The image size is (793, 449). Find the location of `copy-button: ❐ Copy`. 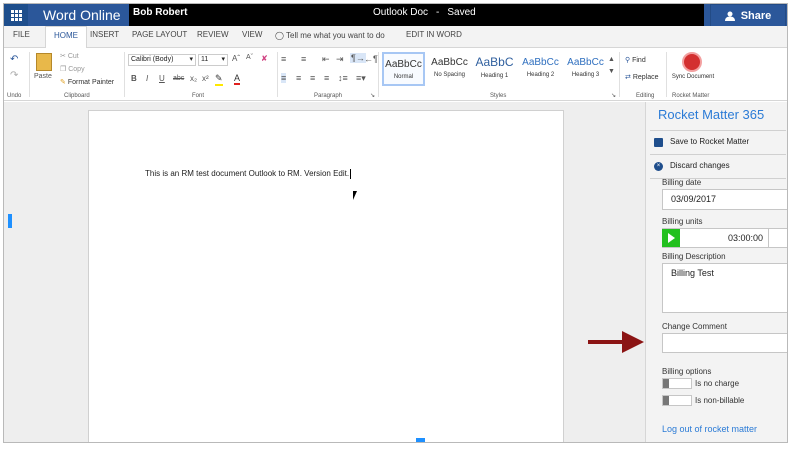

copy-button: ❐ Copy is located at coordinates (72, 69).